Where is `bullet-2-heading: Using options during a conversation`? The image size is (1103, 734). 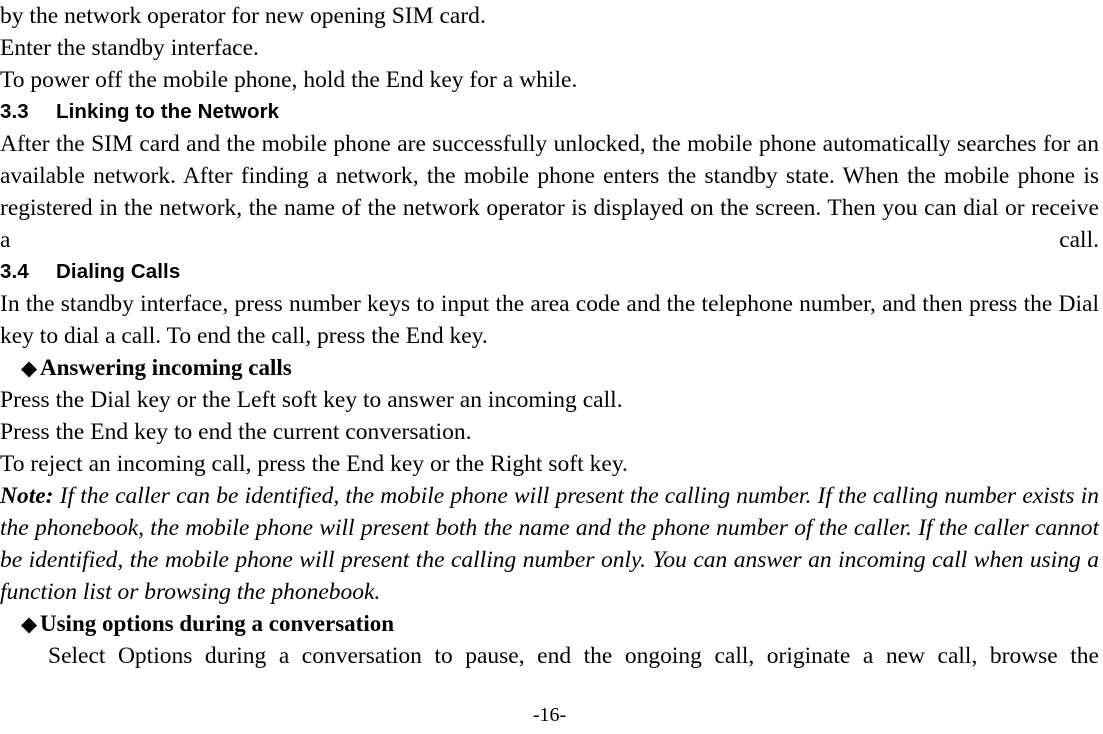 bullet-2-heading: Using options during a conversation is located at coordinates (217, 623).